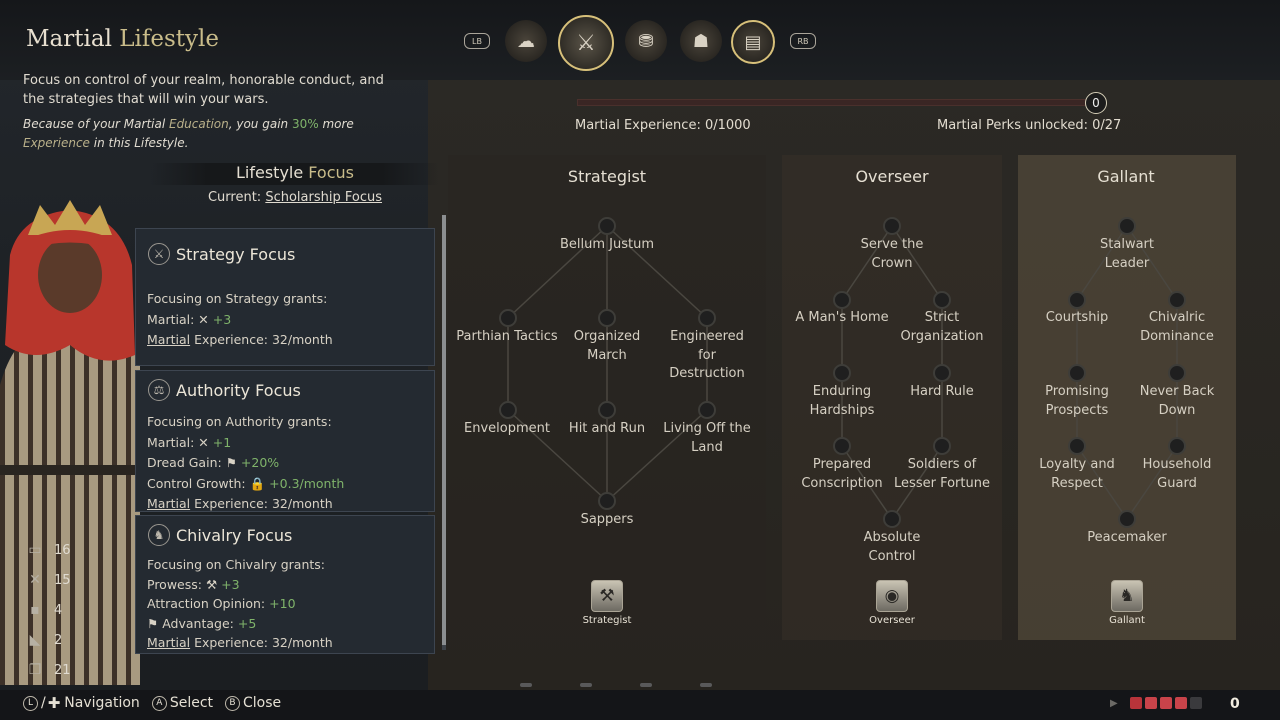 This screenshot has width=1280, height=720. I want to click on a-button-icon: A, so click(159, 703).